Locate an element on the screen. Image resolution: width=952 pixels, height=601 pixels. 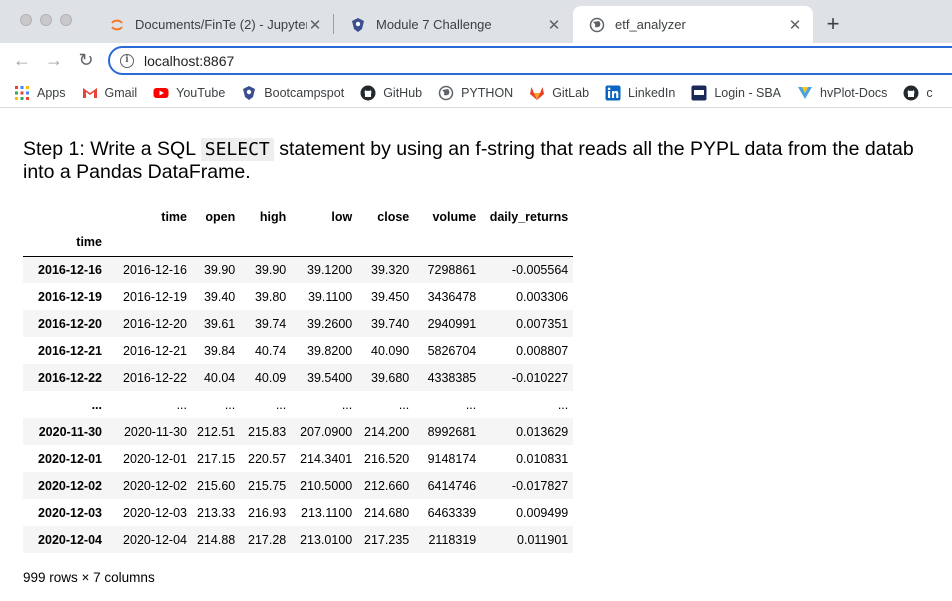
bookmark-python: PYTHON is located at coordinates (475, 93).